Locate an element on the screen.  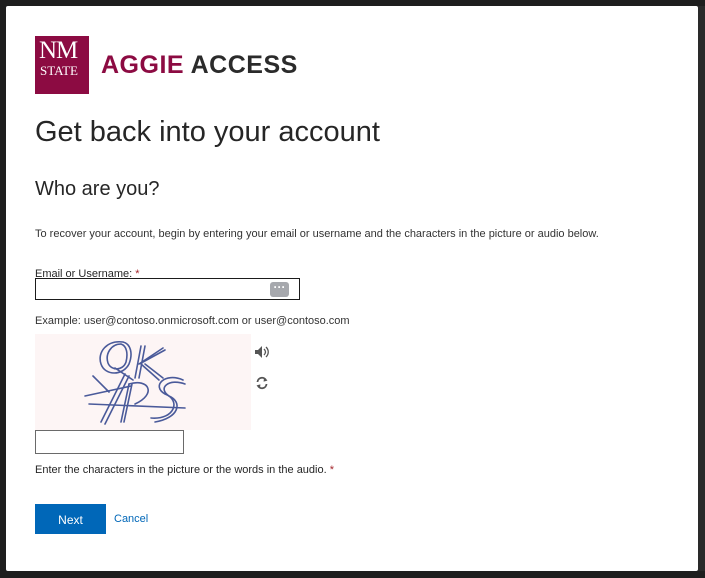
speaker-icon is located at coordinates (262, 352).